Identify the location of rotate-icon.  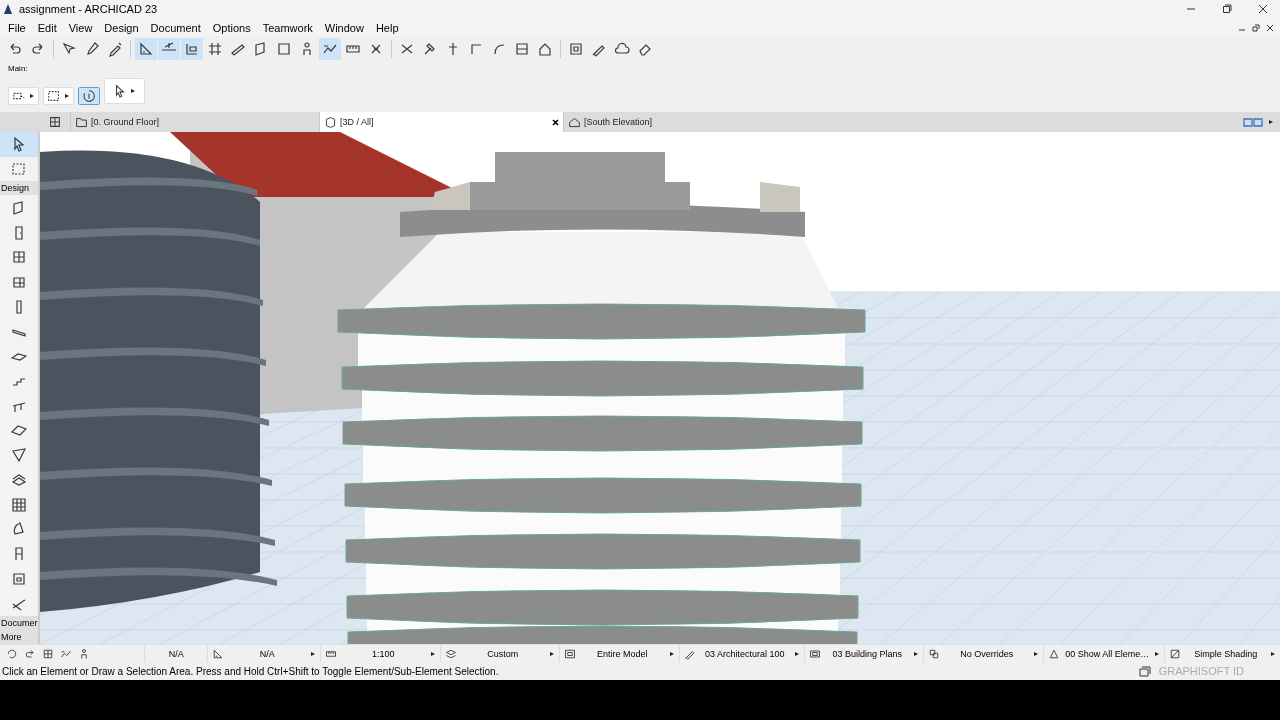
(12, 653).